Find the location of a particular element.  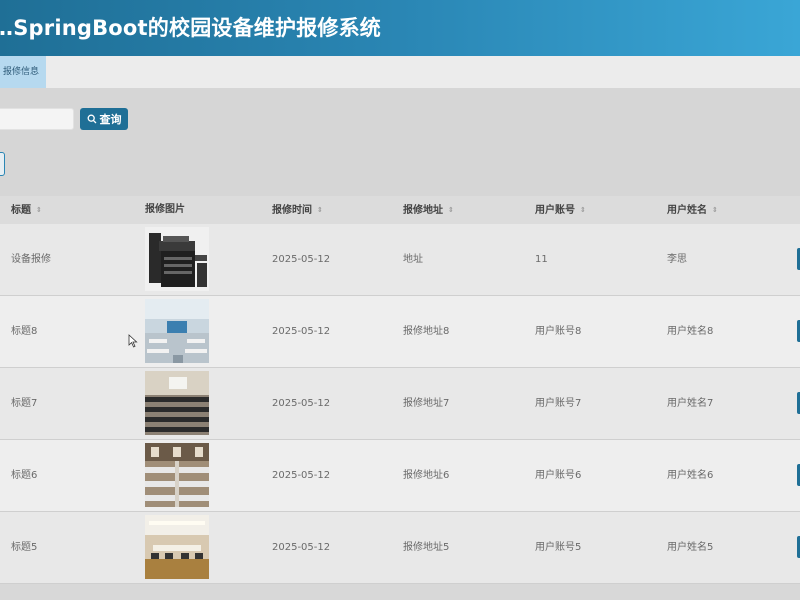

column-header-account: 用户账号 ⇕ is located at coordinates (560, 210).